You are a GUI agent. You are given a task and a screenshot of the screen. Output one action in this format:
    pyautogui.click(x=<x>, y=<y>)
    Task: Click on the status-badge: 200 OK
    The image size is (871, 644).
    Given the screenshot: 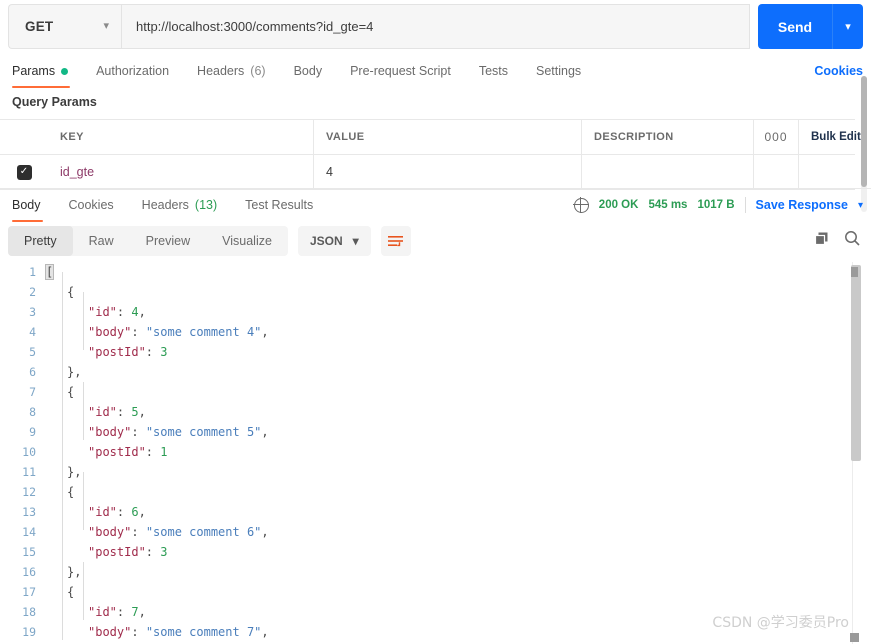 What is the action you would take?
    pyautogui.click(x=618, y=205)
    